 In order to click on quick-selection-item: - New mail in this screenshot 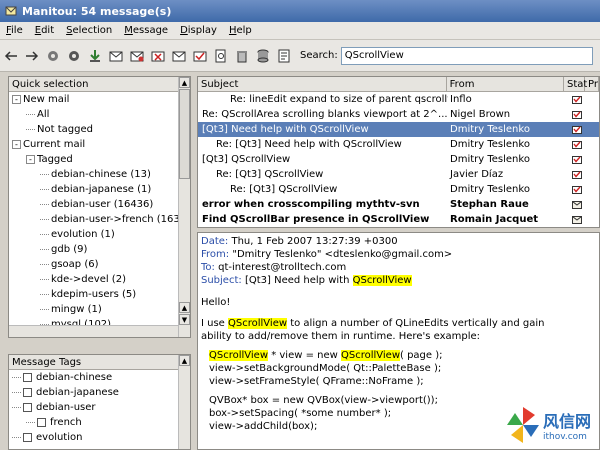, I will do `click(99, 99)`.